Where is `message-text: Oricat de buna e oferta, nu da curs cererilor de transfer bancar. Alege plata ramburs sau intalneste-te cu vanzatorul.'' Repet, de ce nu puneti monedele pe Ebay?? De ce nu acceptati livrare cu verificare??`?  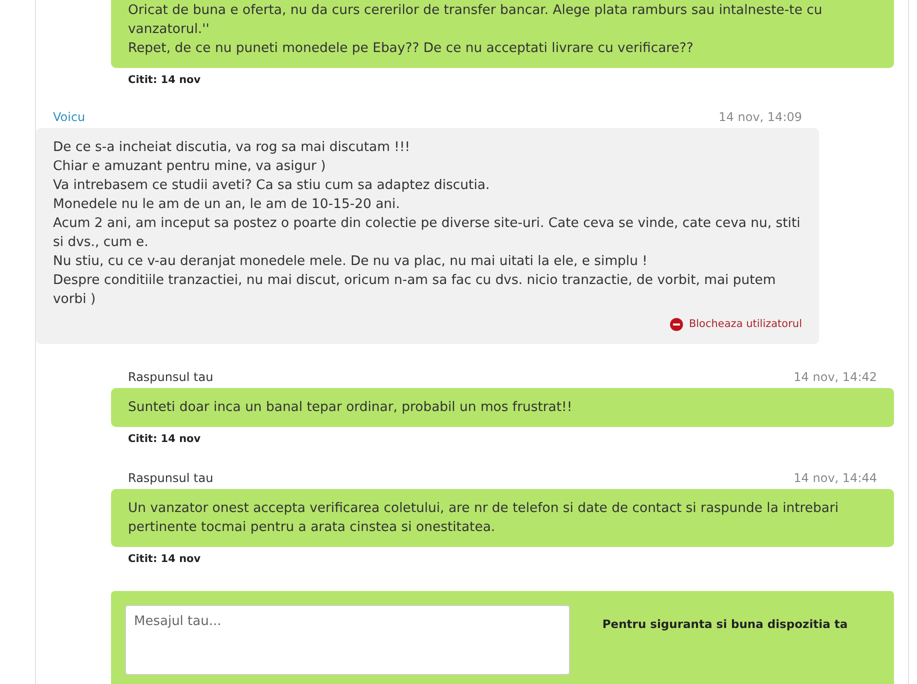
message-text: Oricat de buna e oferta, nu da curs cererilor de transfer bancar. Alege plata ramburs sau intalneste-te cu vanzatorul.'' Repet, de ce nu puneti monedele pe Ebay?? De ce nu acceptati livrare cu verificare?? is located at coordinates (476, 30).